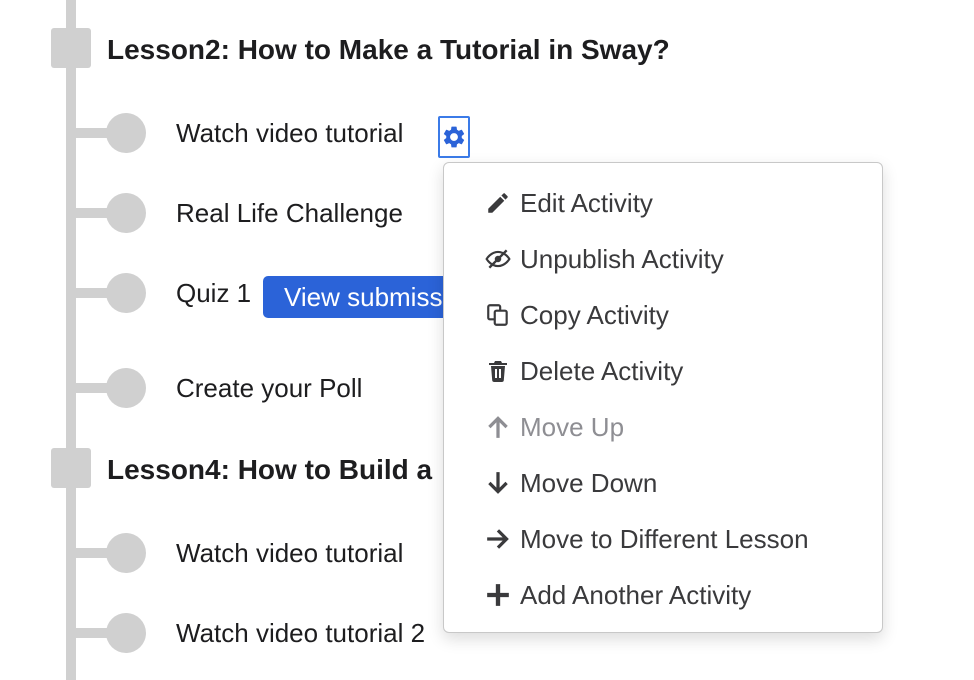  What do you see at coordinates (636, 594) in the screenshot?
I see `menu-item-label: Add Another Activity` at bounding box center [636, 594].